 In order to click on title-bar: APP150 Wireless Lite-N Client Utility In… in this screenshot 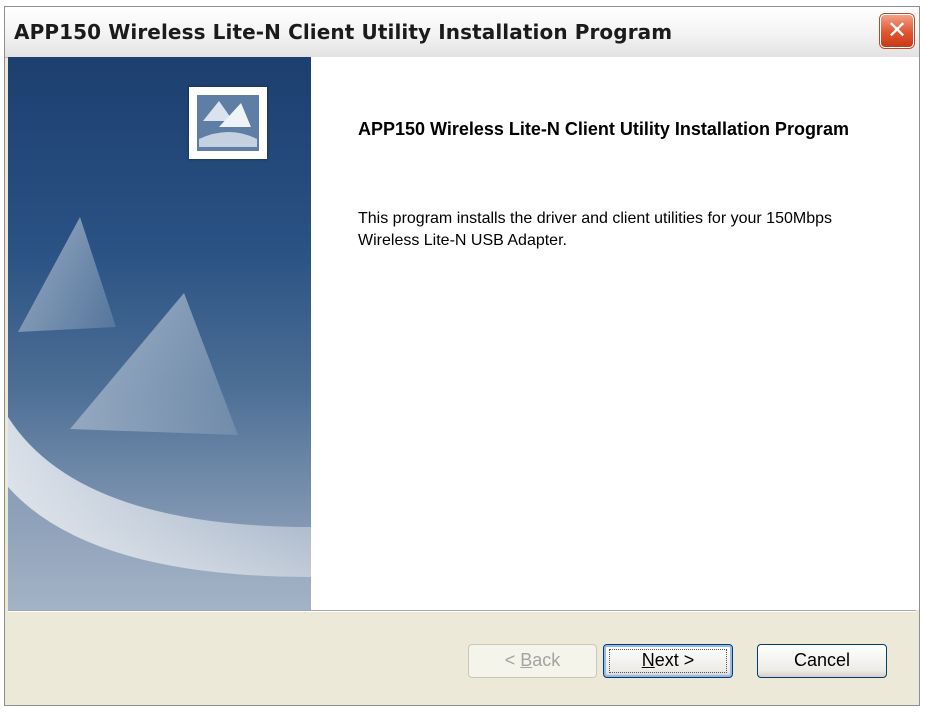, I will do `click(462, 32)`.